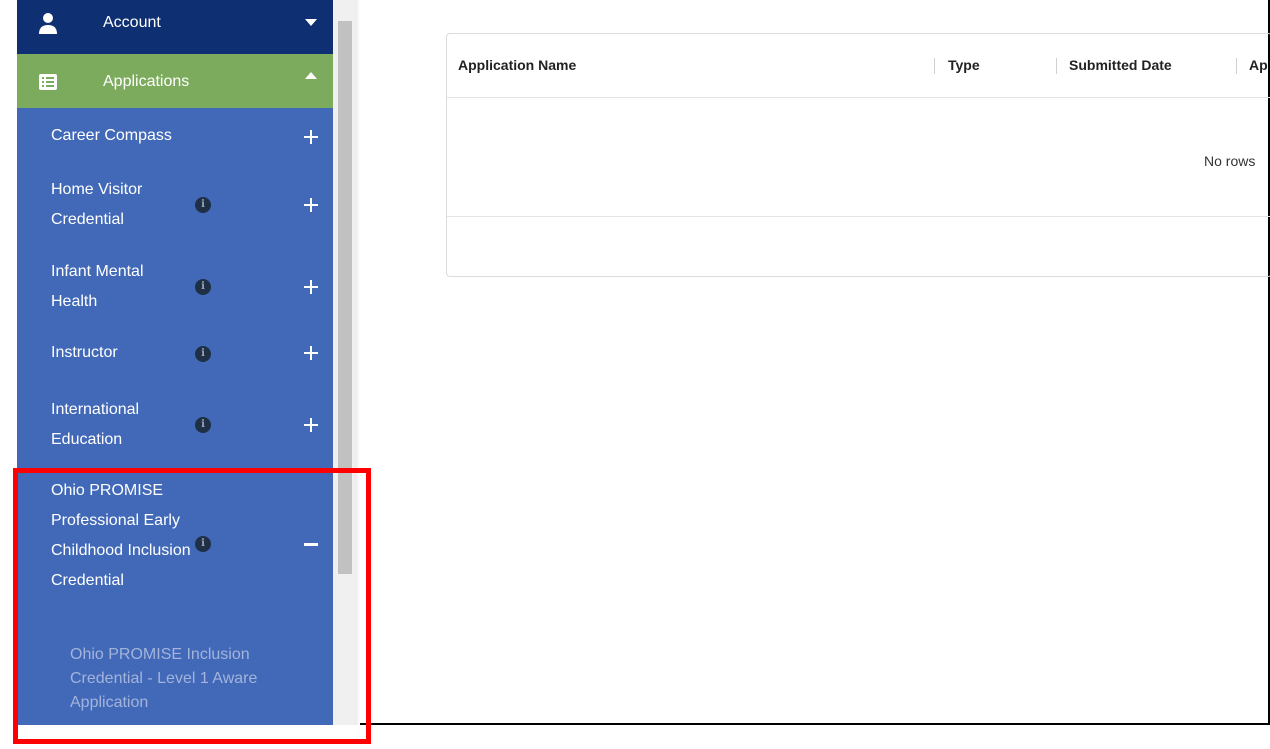 Image resolution: width=1270 pixels, height=749 pixels. I want to click on grid-footer-divider, so click(858, 216).